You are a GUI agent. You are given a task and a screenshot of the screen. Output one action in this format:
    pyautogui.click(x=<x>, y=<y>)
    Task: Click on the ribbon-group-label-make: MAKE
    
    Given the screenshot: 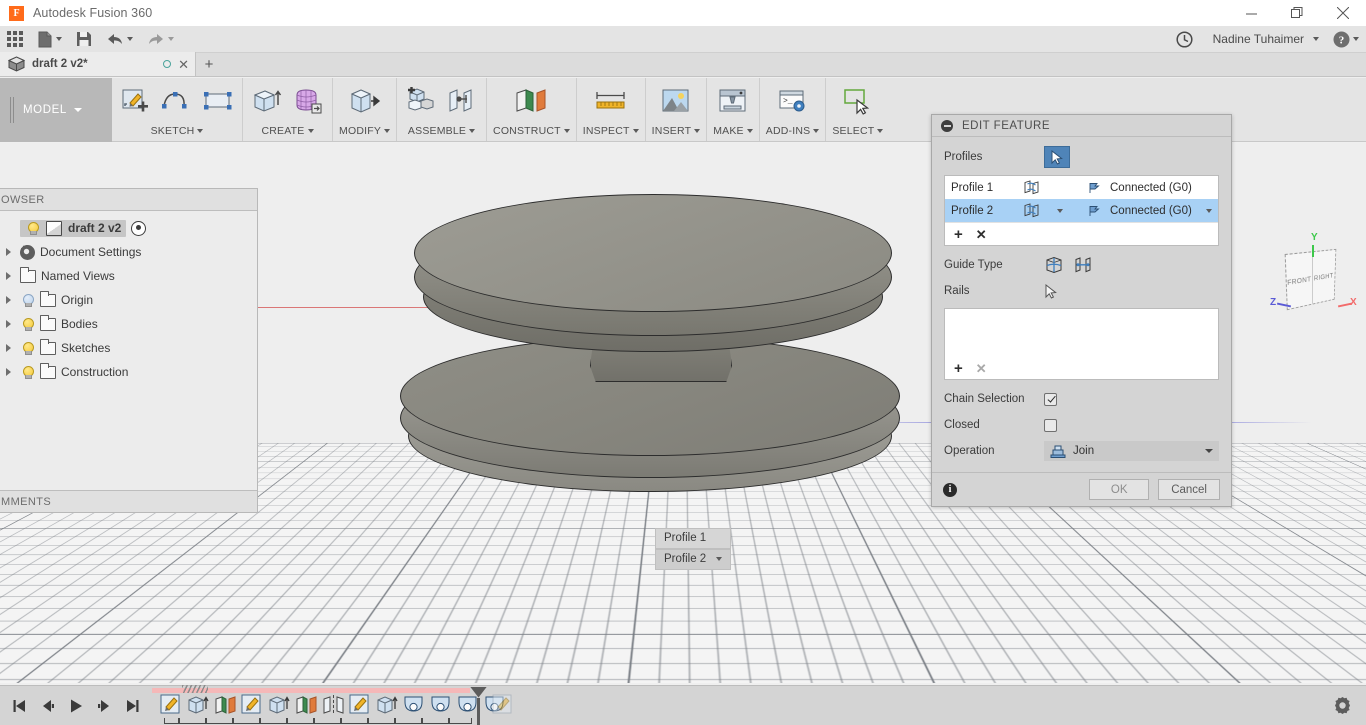 What is the action you would take?
    pyautogui.click(x=733, y=131)
    